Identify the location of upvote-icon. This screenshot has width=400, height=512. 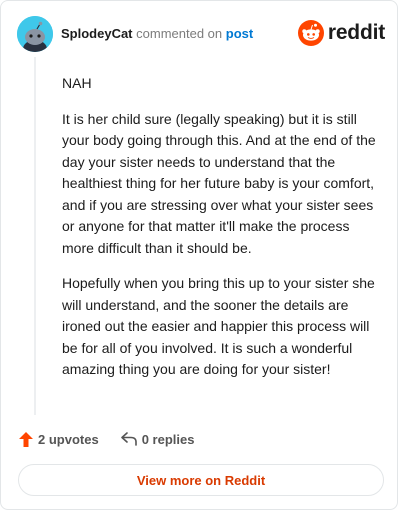
(26, 439).